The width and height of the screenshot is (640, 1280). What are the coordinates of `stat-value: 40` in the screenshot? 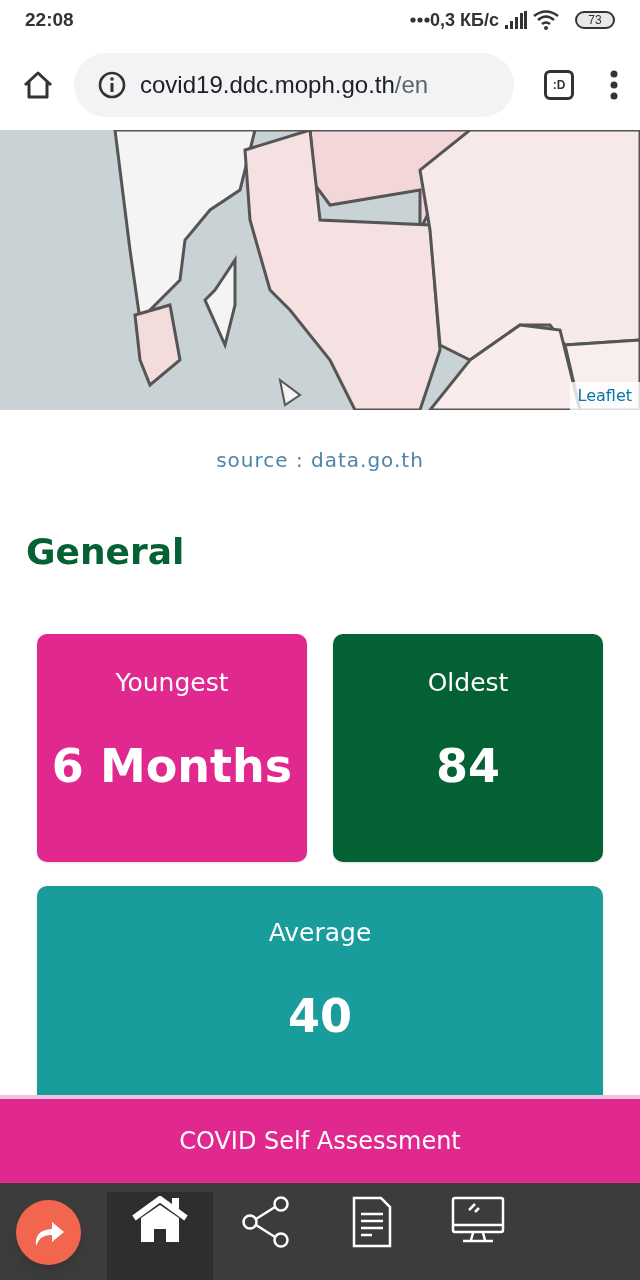 It's located at (320, 1016).